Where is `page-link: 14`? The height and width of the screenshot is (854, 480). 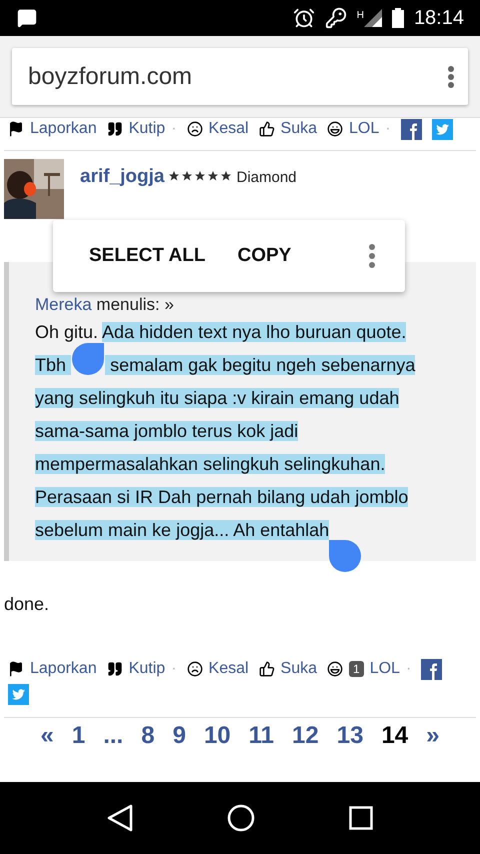
page-link: 14 is located at coordinates (394, 736).